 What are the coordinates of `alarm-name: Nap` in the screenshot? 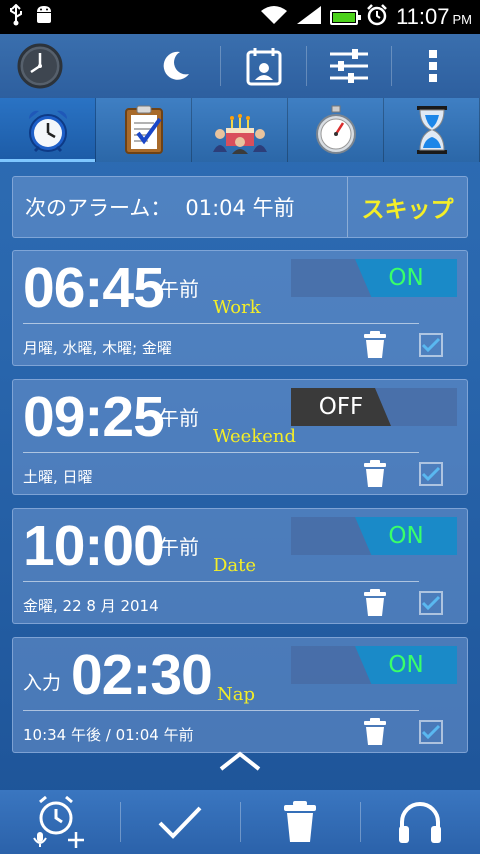 It's located at (236, 694).